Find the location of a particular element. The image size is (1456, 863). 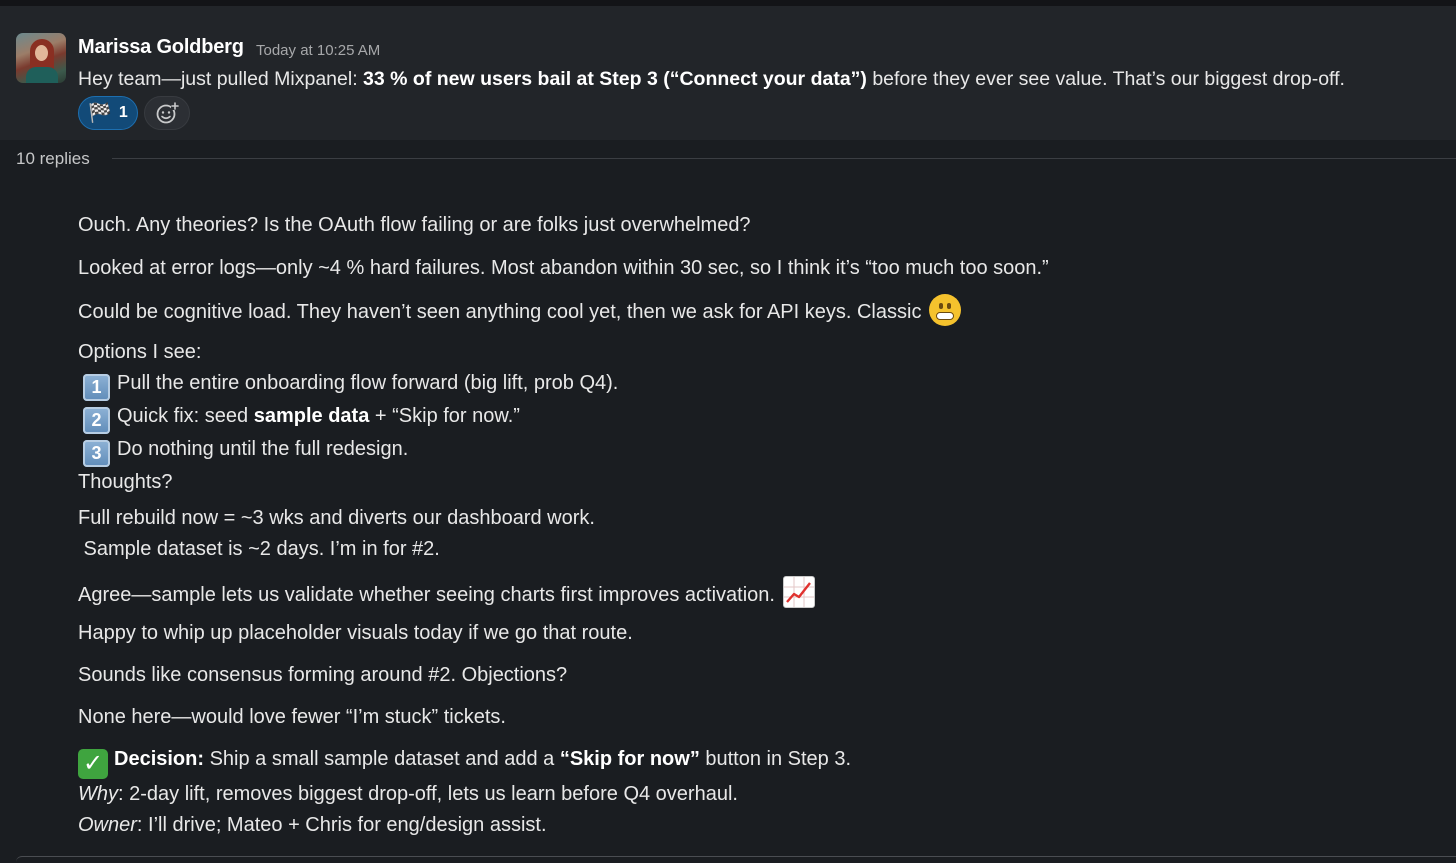

avatar is located at coordinates (41, 58).